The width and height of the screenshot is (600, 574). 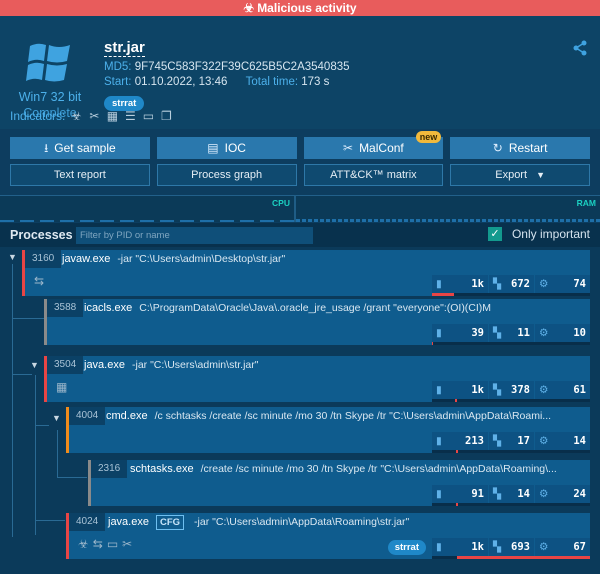 I want to click on process-pid: 4004, so click(x=87, y=416).